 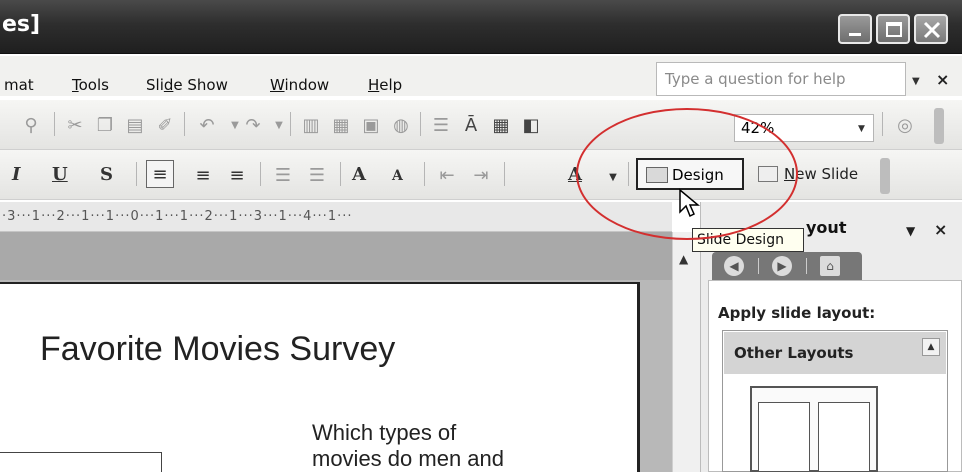 What do you see at coordinates (531, 125) in the screenshot?
I see `color-grayscale-icon: ◧` at bounding box center [531, 125].